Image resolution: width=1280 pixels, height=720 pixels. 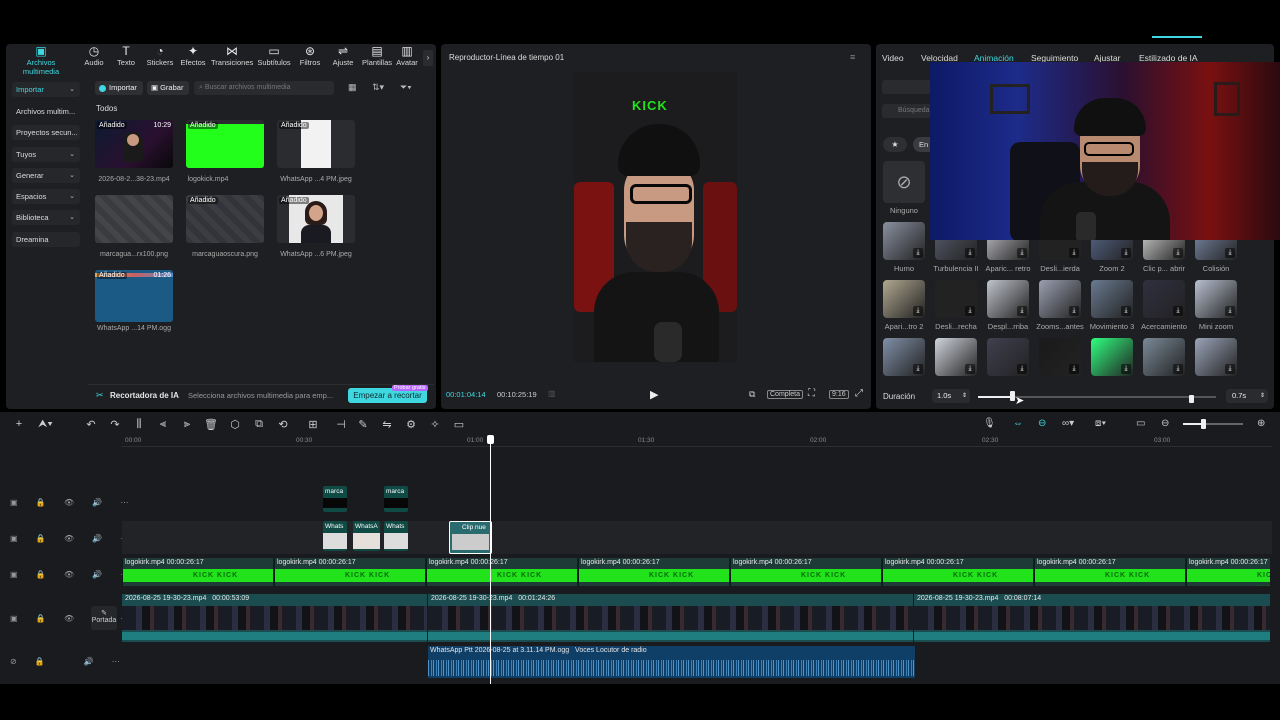 What do you see at coordinates (378, 87) in the screenshot?
I see `sort-icon: ⇅▾` at bounding box center [378, 87].